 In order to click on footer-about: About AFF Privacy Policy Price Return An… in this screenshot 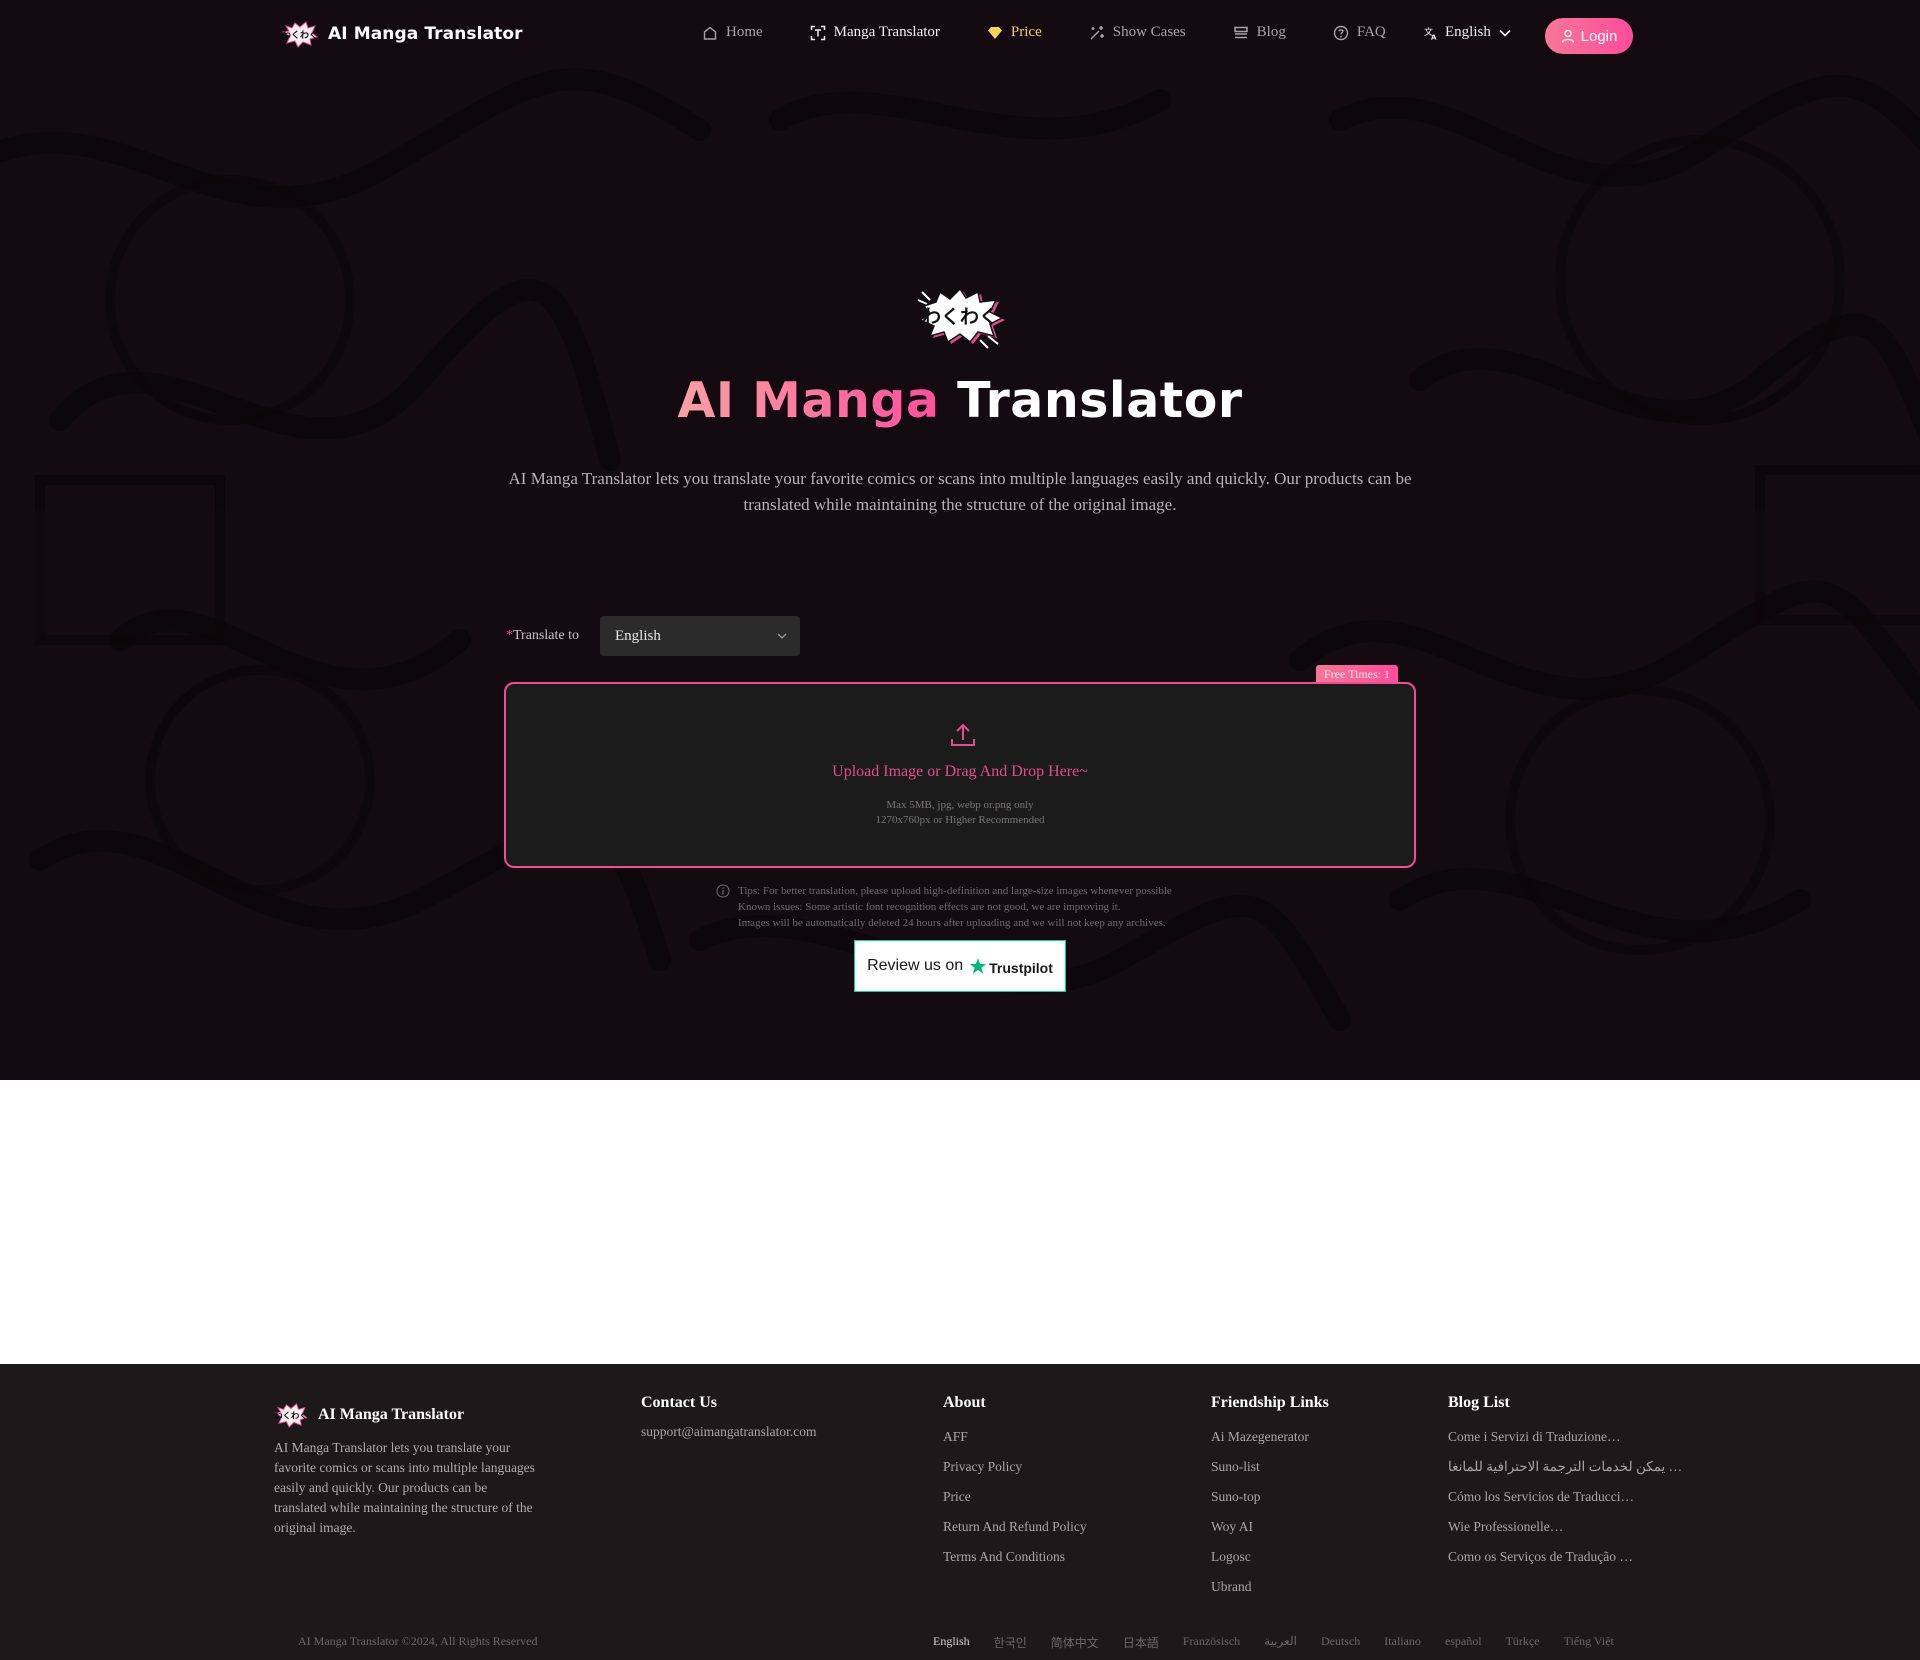, I will do `click(1015, 1483)`.